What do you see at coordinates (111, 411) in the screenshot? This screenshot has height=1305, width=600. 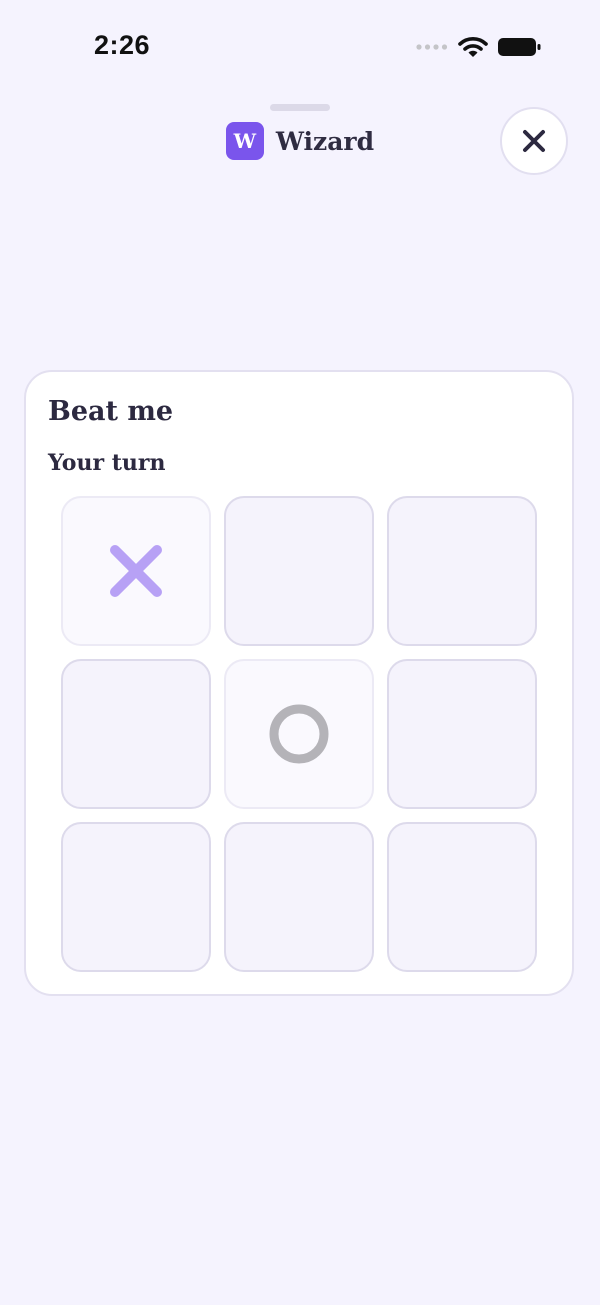 I see `card-title: Beat me` at bounding box center [111, 411].